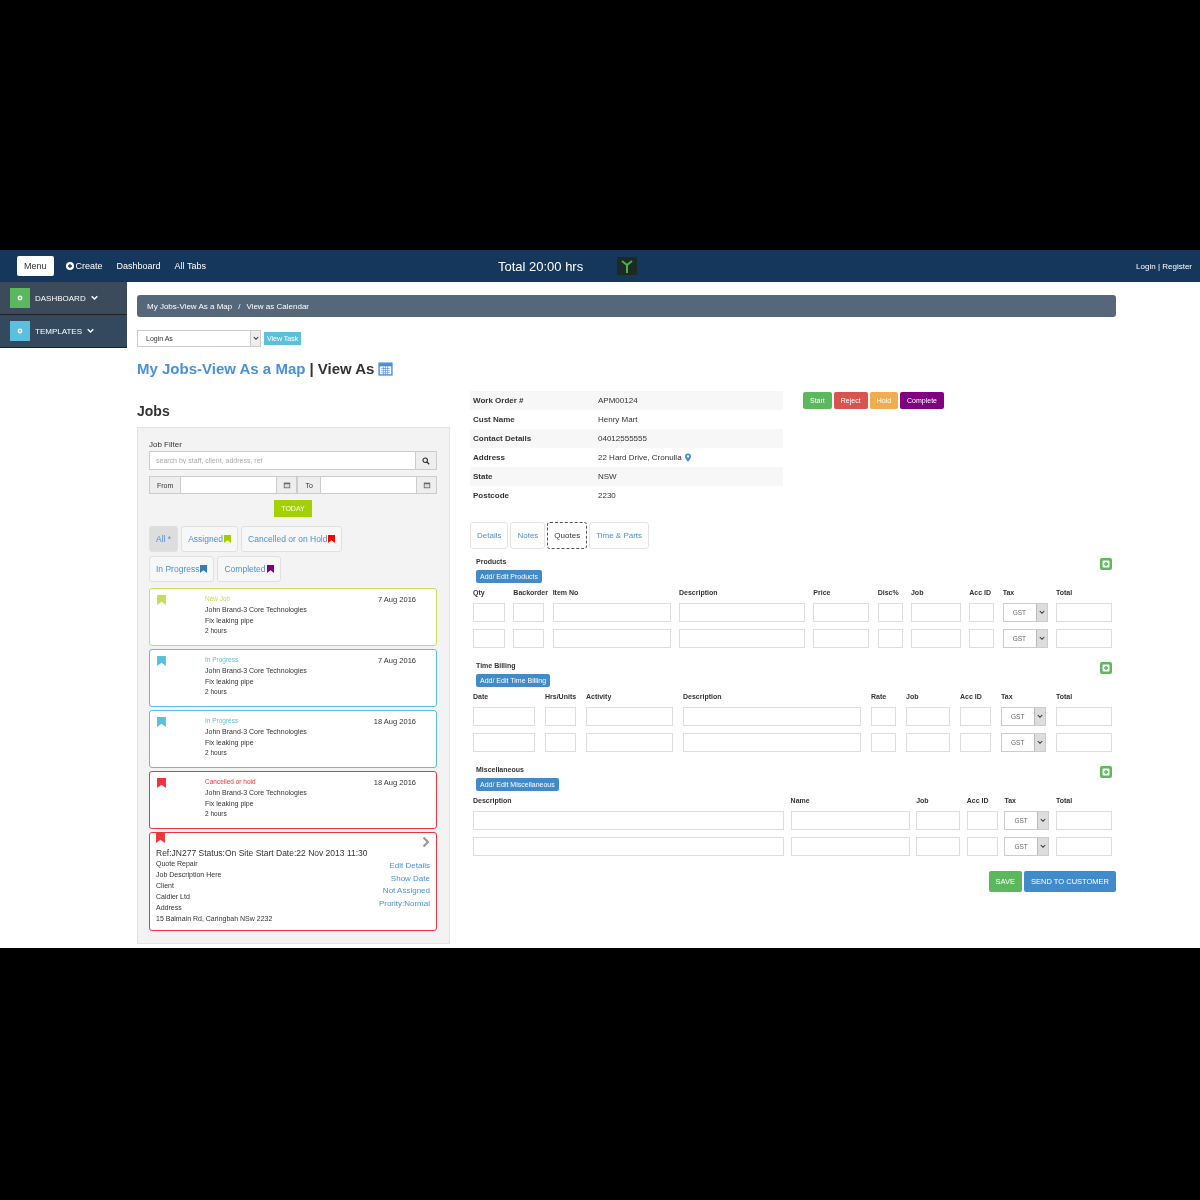 The height and width of the screenshot is (1200, 1200). I want to click on total-hours: Total 20:00 hrs, so click(540, 266).